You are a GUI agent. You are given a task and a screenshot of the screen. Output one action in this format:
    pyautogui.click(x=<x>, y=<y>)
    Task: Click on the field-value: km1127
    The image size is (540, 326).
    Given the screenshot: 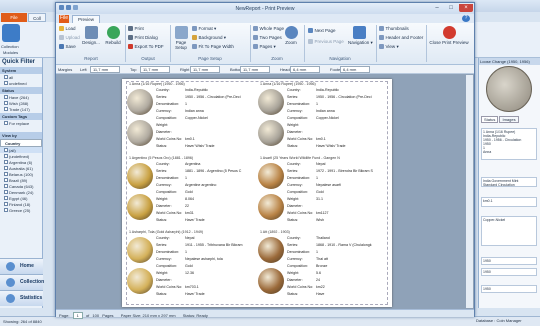 What is the action you would take?
    pyautogui.click(x=322, y=213)
    